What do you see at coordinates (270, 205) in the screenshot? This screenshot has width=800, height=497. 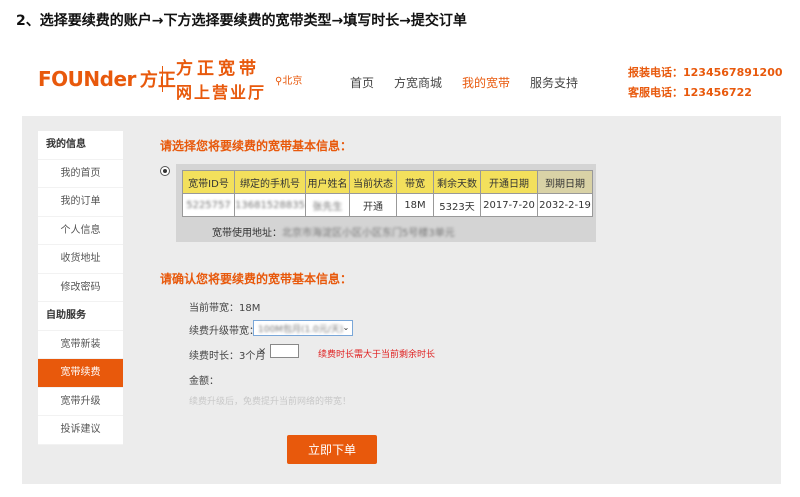 I see `table-cell: 13681528835` at bounding box center [270, 205].